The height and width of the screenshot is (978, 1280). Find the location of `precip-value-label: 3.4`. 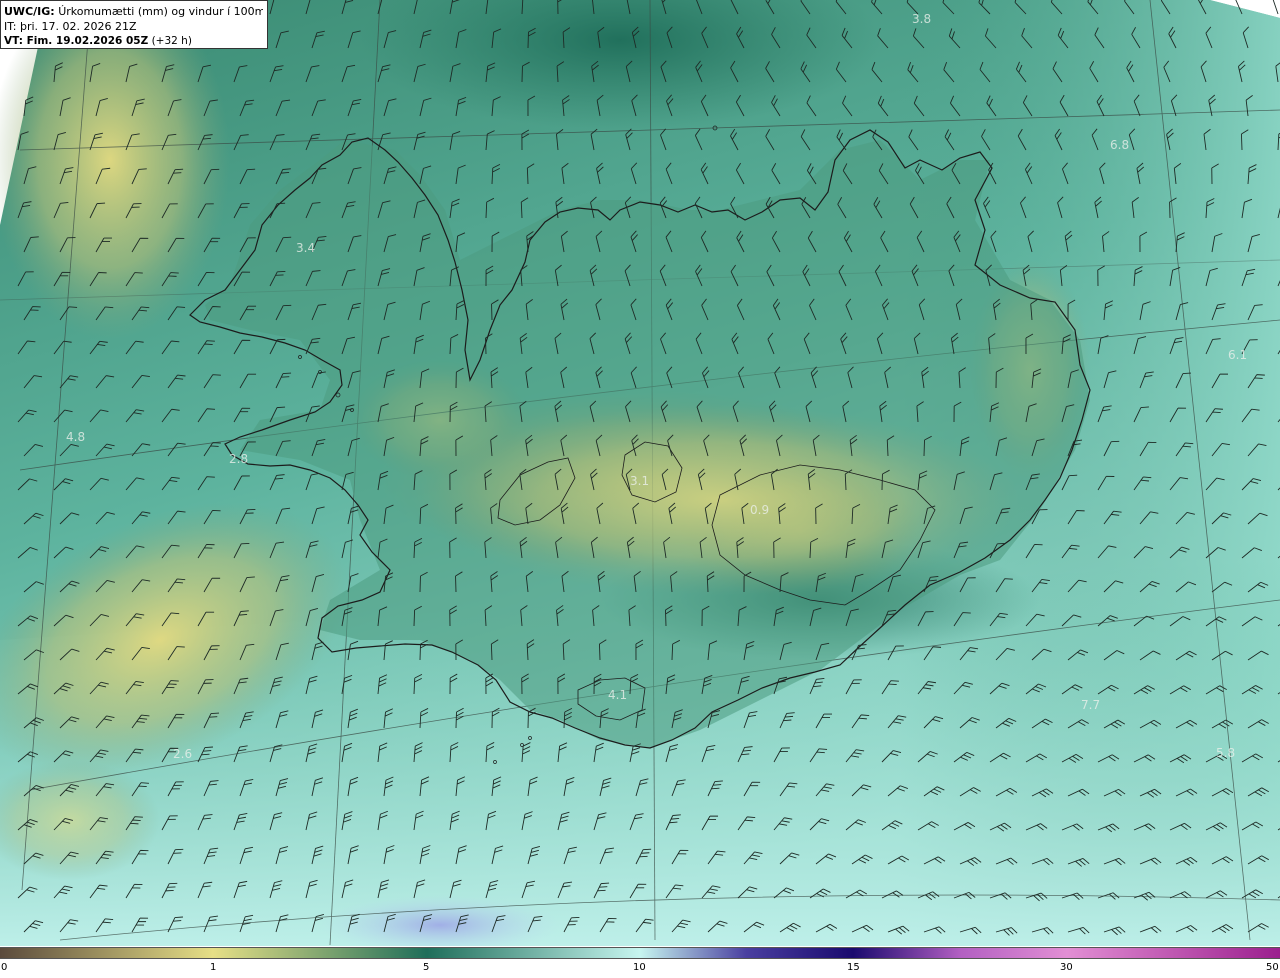

precip-value-label: 3.4 is located at coordinates (306, 248).